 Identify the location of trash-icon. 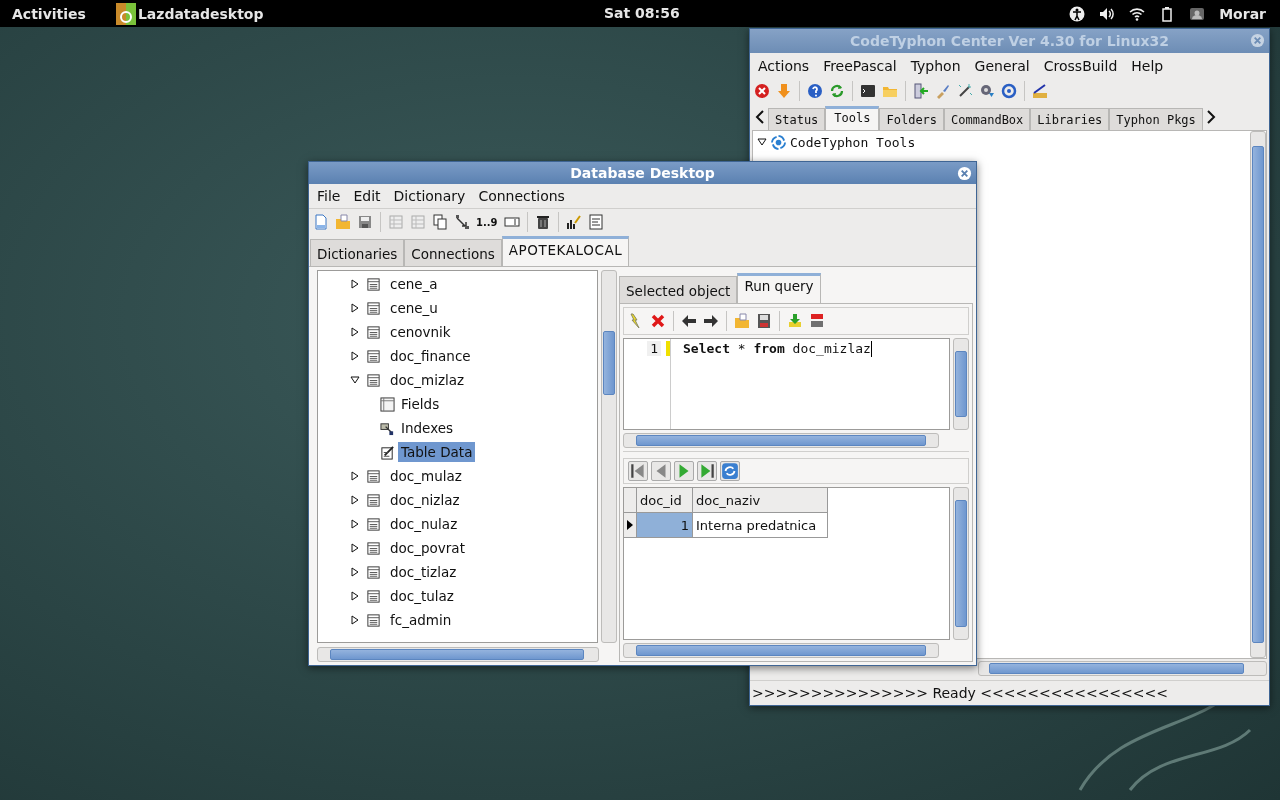
(542, 222).